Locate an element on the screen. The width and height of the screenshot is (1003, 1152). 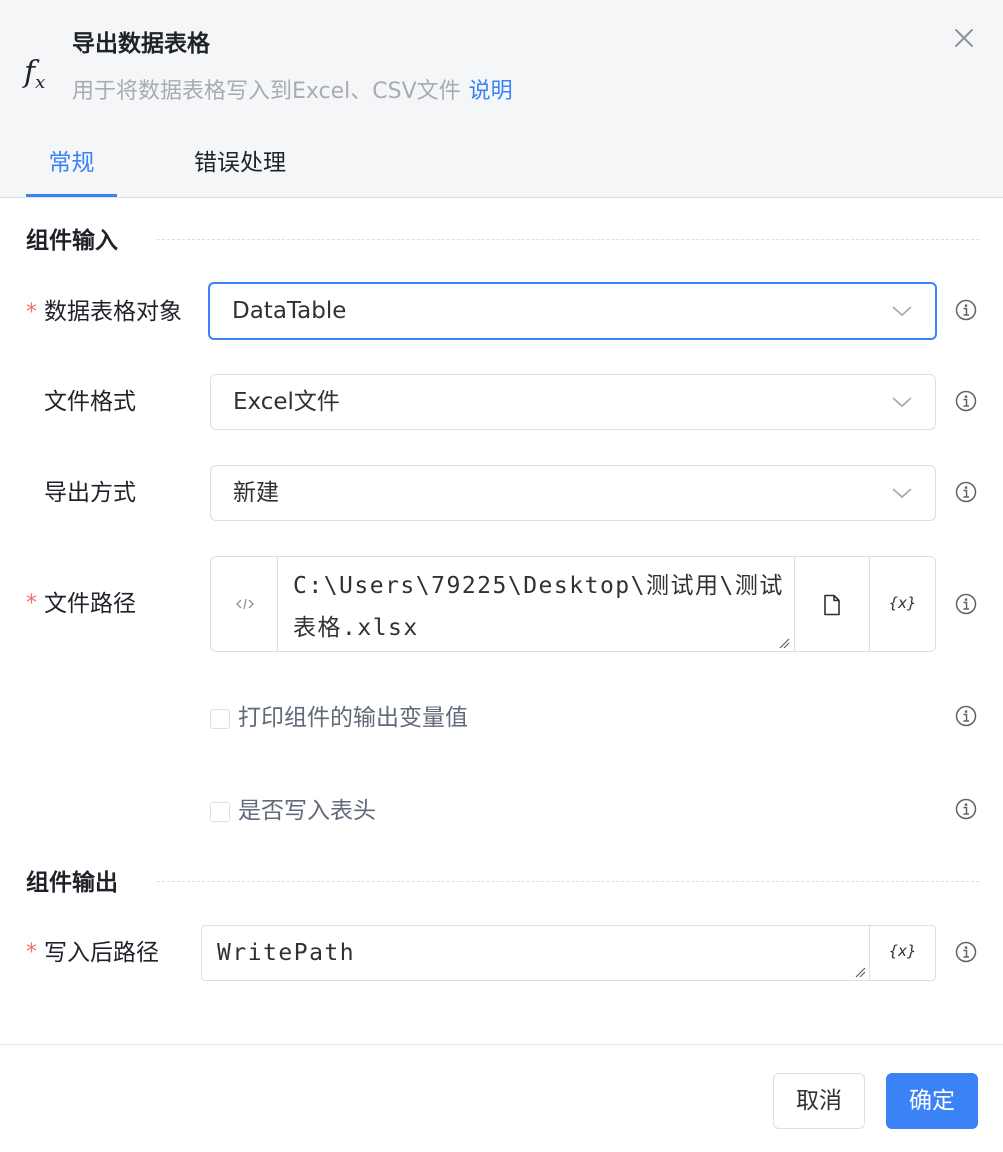
fx-icon: fx is located at coordinates (35, 74).